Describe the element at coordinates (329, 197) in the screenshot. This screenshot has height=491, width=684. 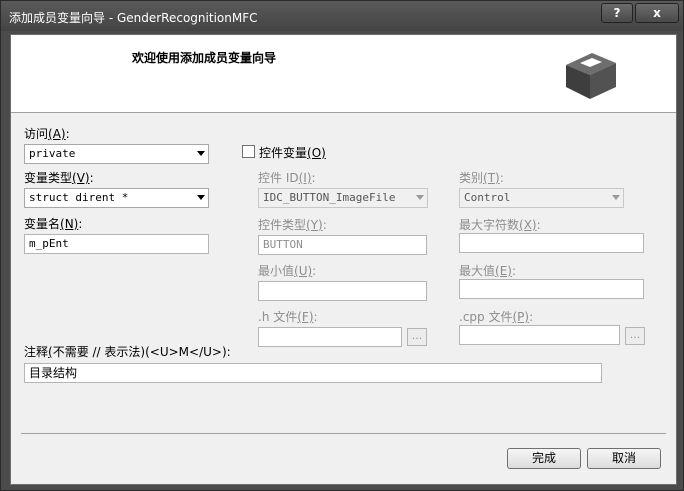
I see `control-id-value: IDC_BUTTON_ImageFile` at that location.